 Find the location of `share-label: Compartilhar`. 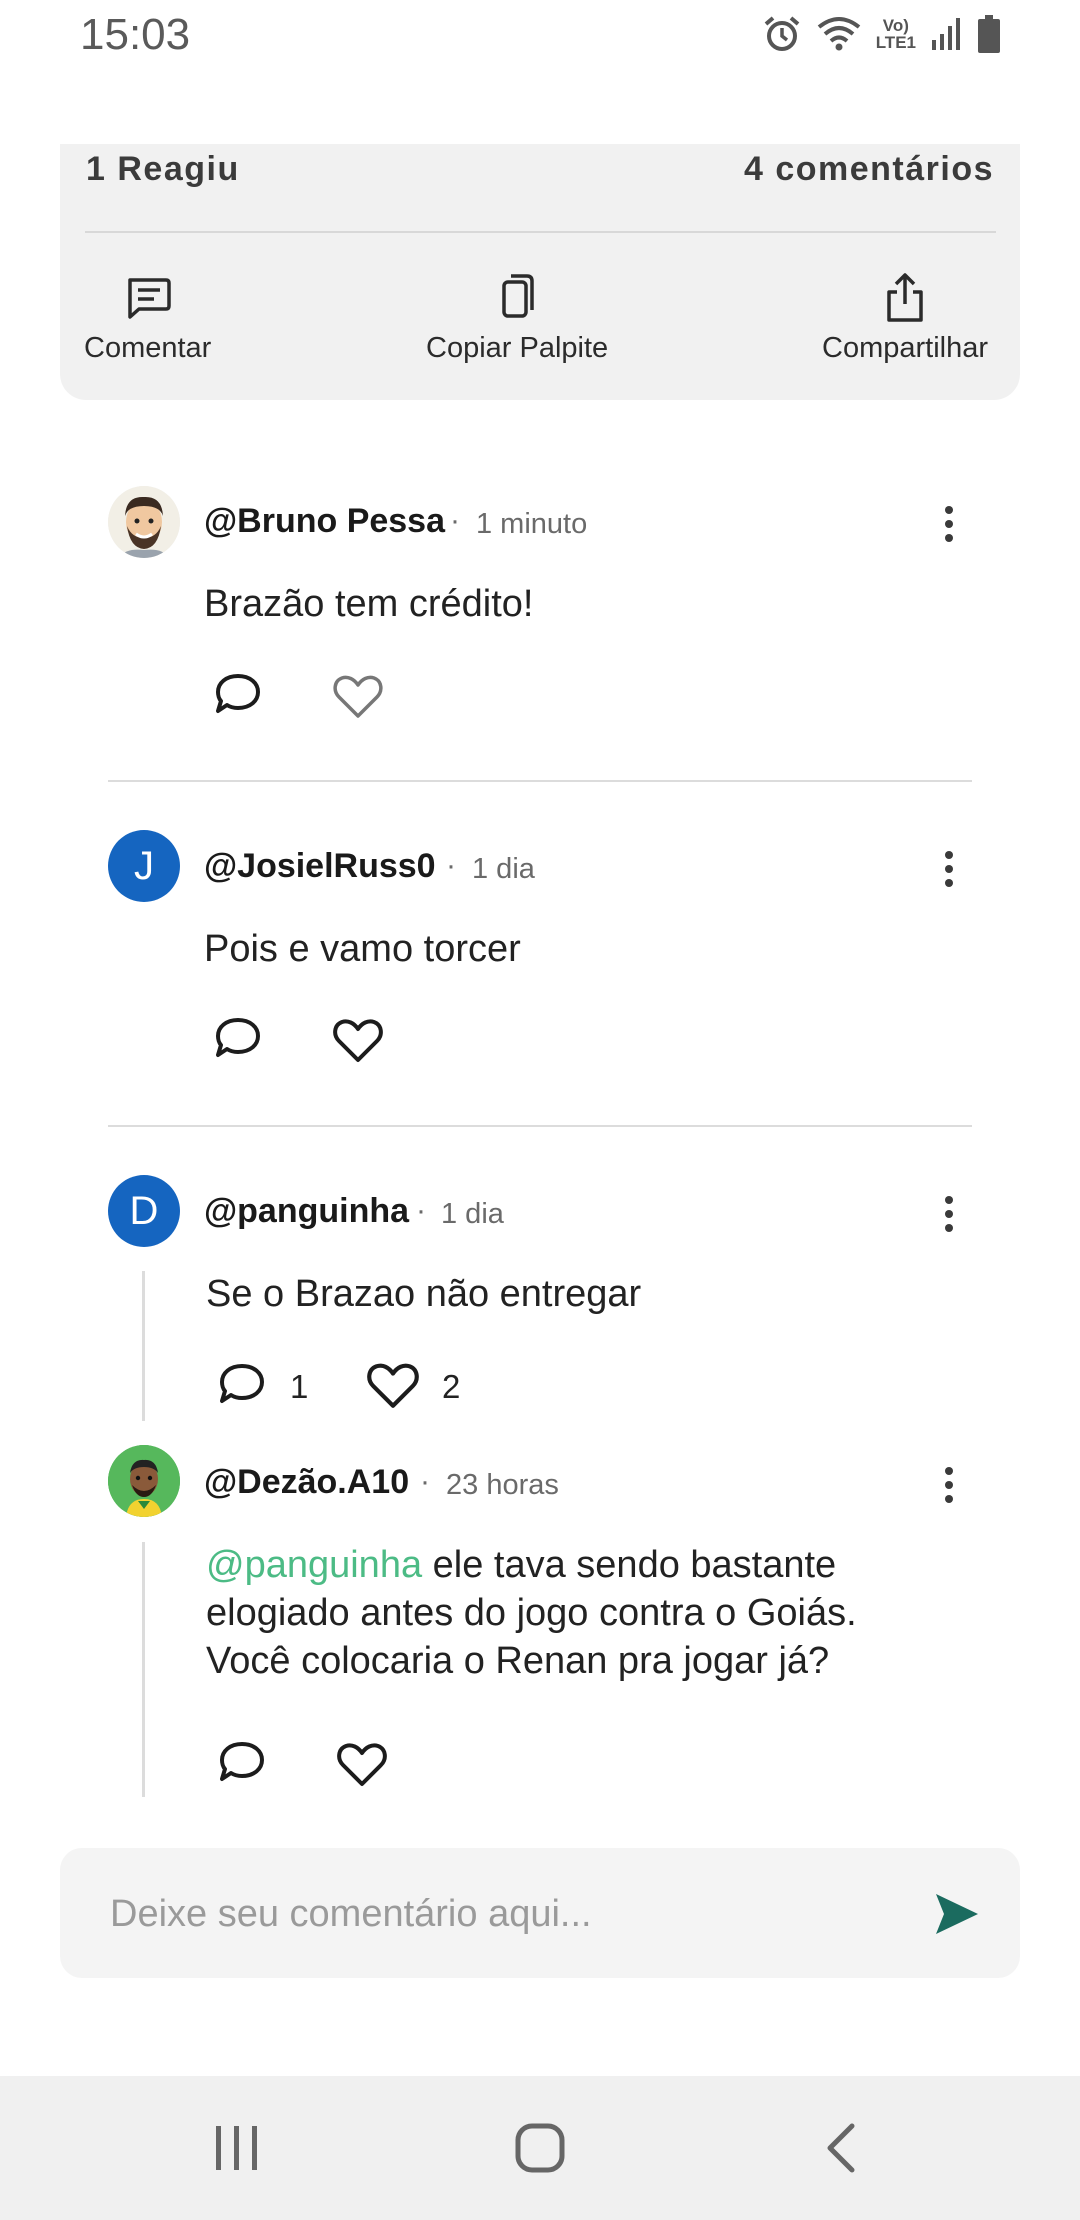

share-label: Compartilhar is located at coordinates (905, 348).